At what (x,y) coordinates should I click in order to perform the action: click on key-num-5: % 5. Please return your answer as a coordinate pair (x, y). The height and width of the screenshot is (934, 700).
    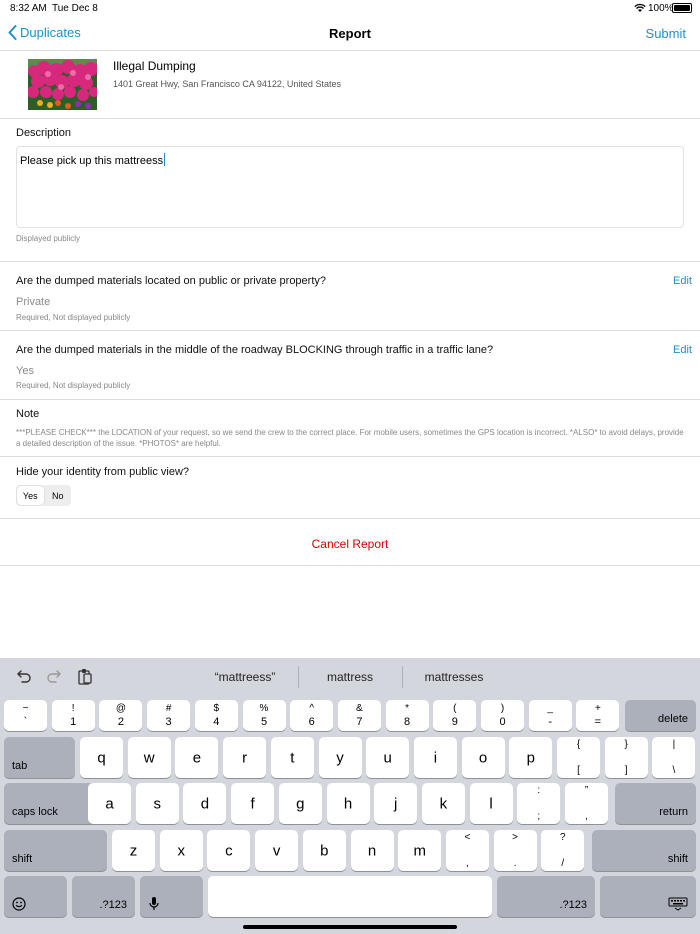
    Looking at the image, I should click on (264, 715).